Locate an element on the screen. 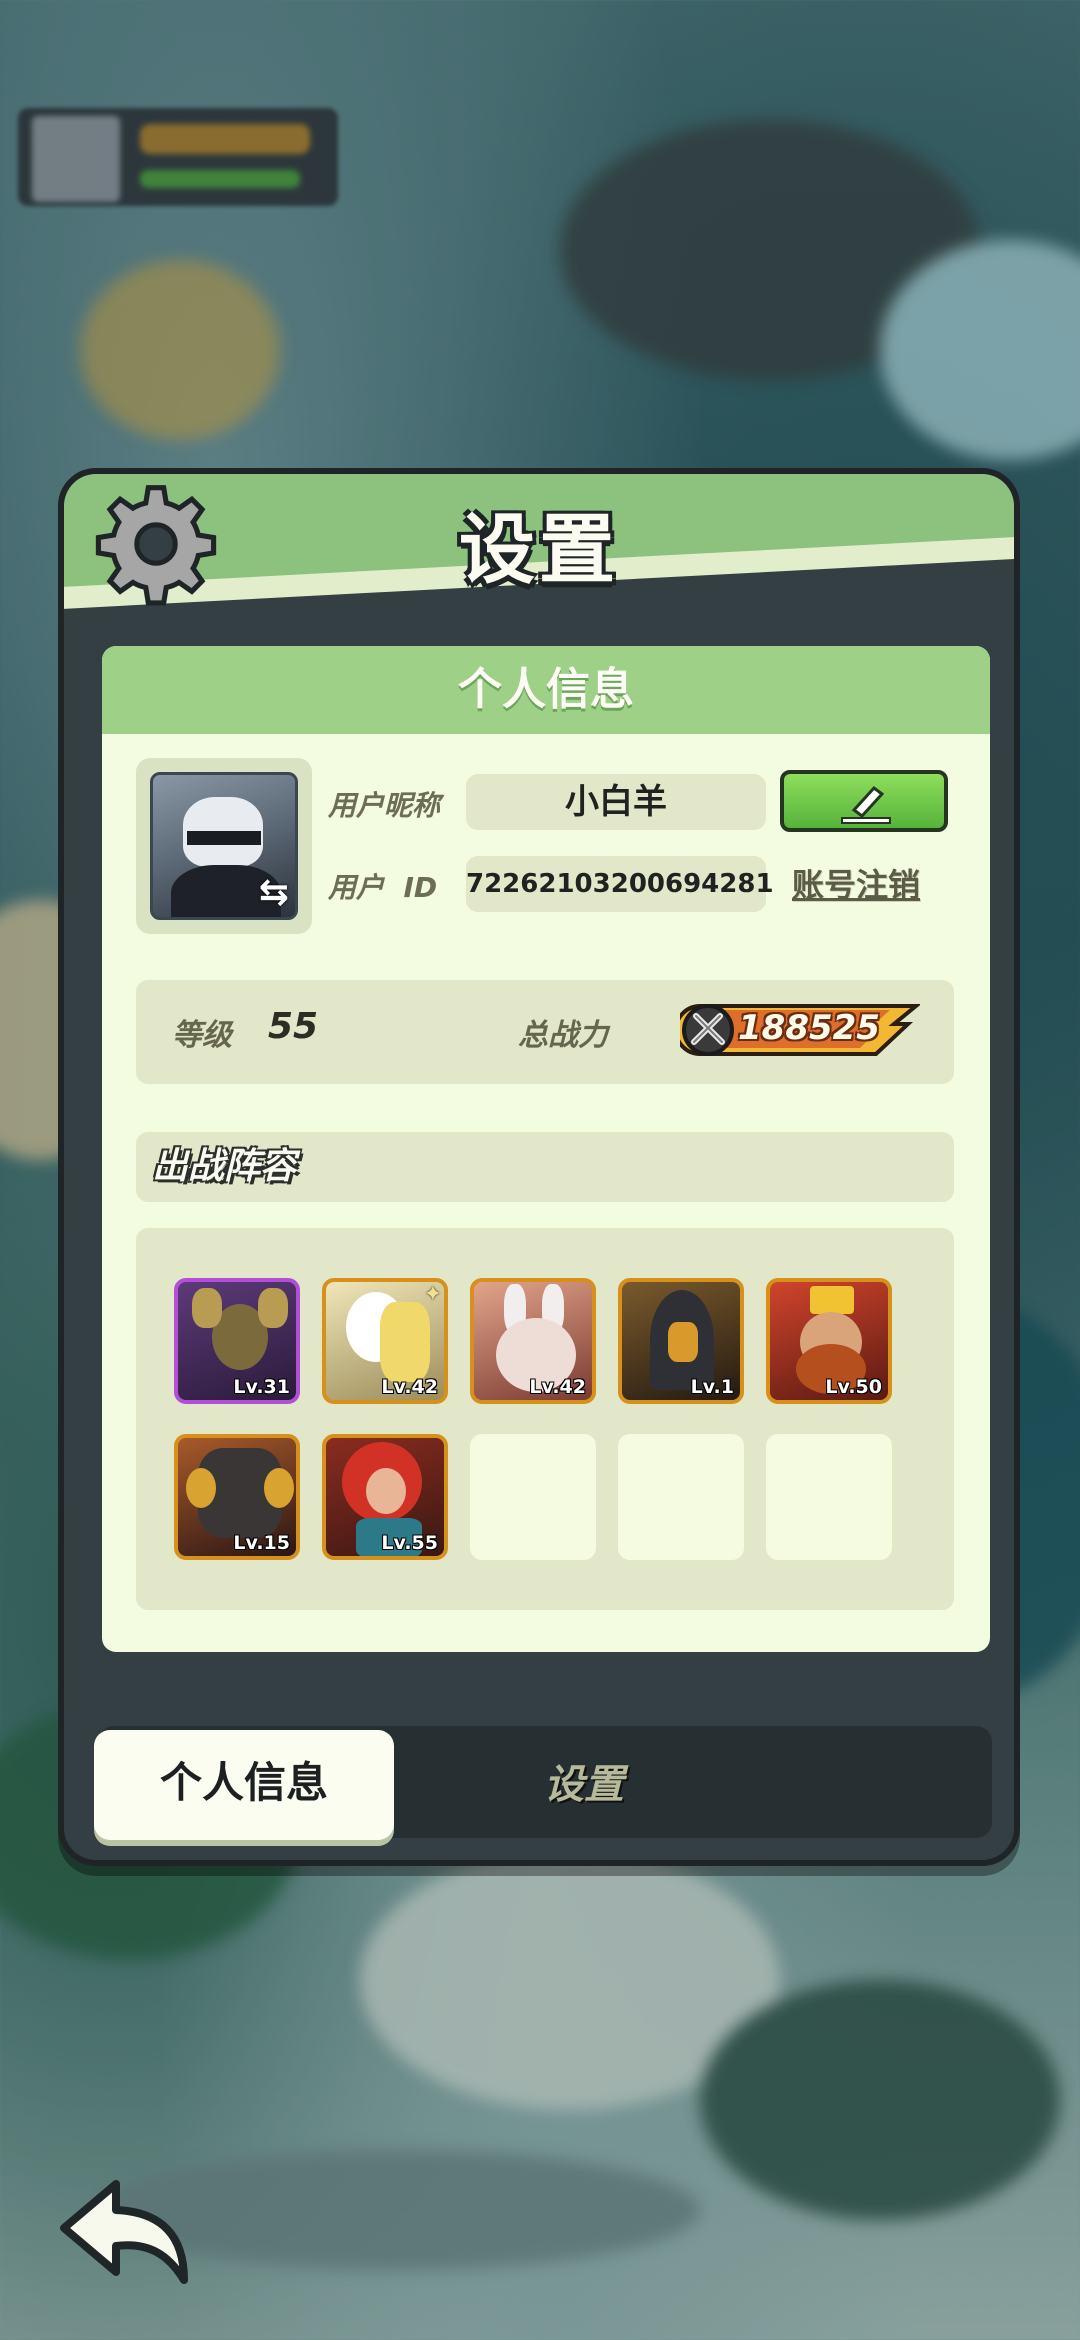  hero-slot-3: Lv.42 is located at coordinates (533, 1341).